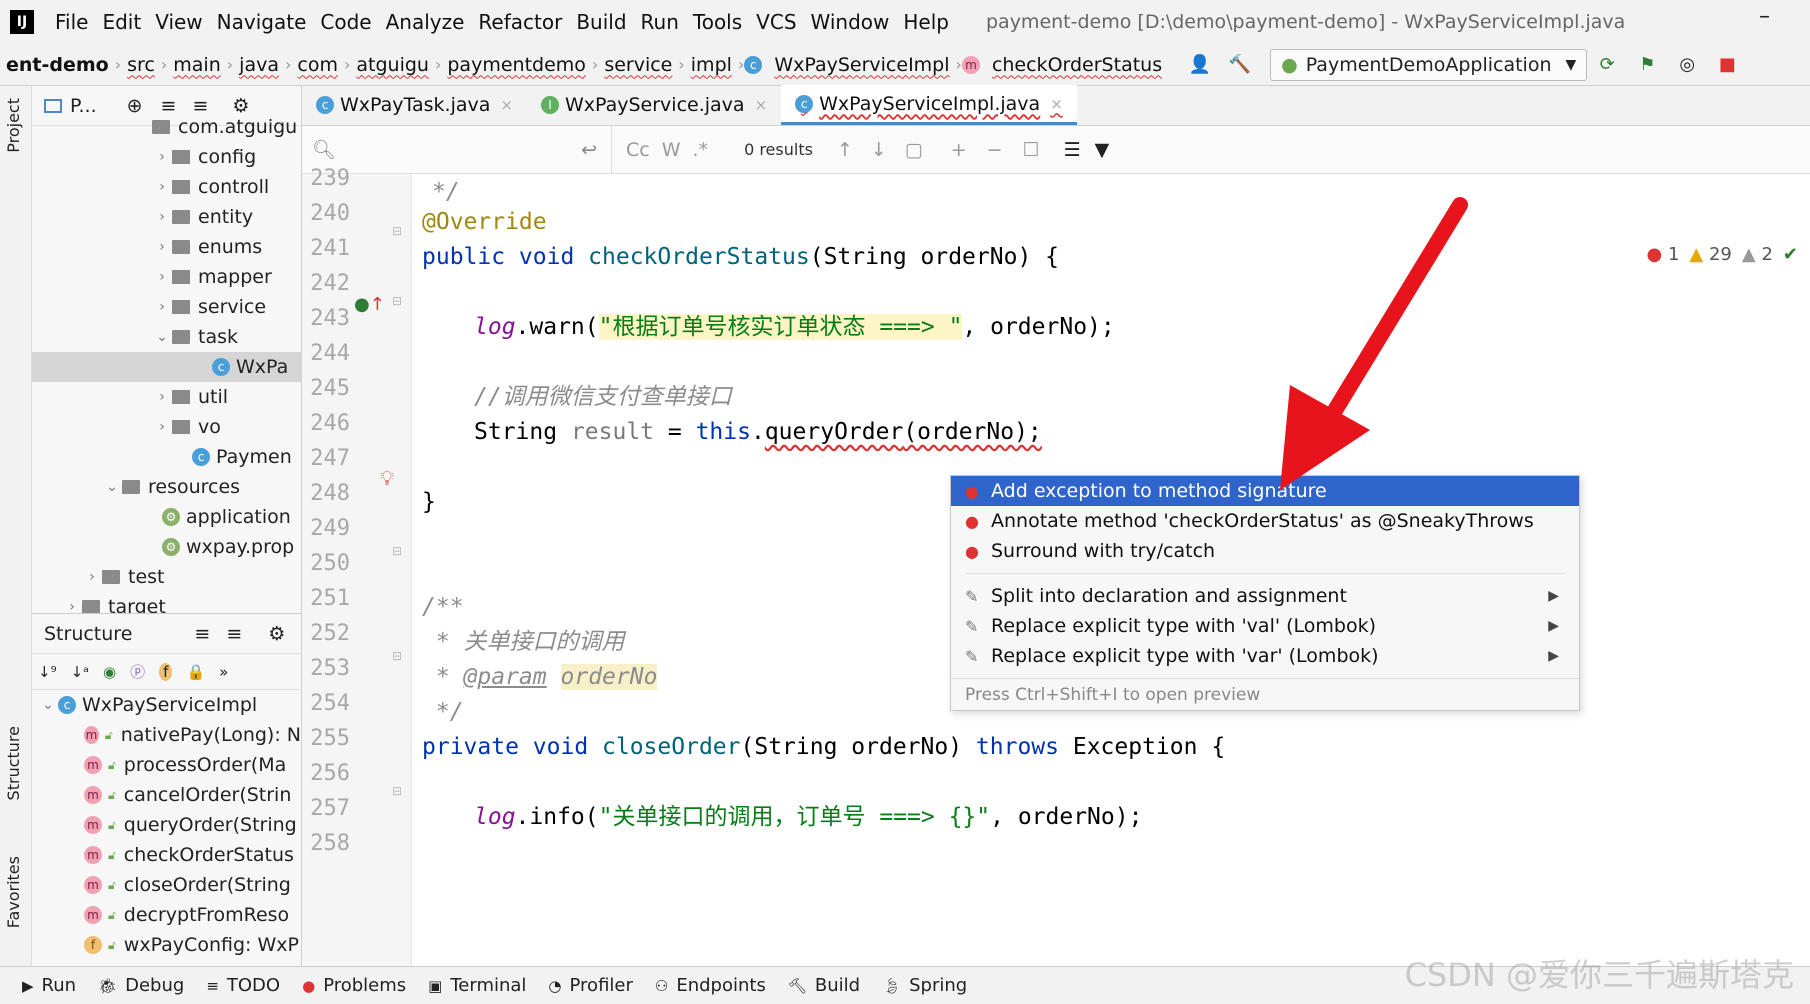 The height and width of the screenshot is (1004, 1810). What do you see at coordinates (141, 985) in the screenshot?
I see `tool-window-debug: 🐞︎ Debug` at bounding box center [141, 985].